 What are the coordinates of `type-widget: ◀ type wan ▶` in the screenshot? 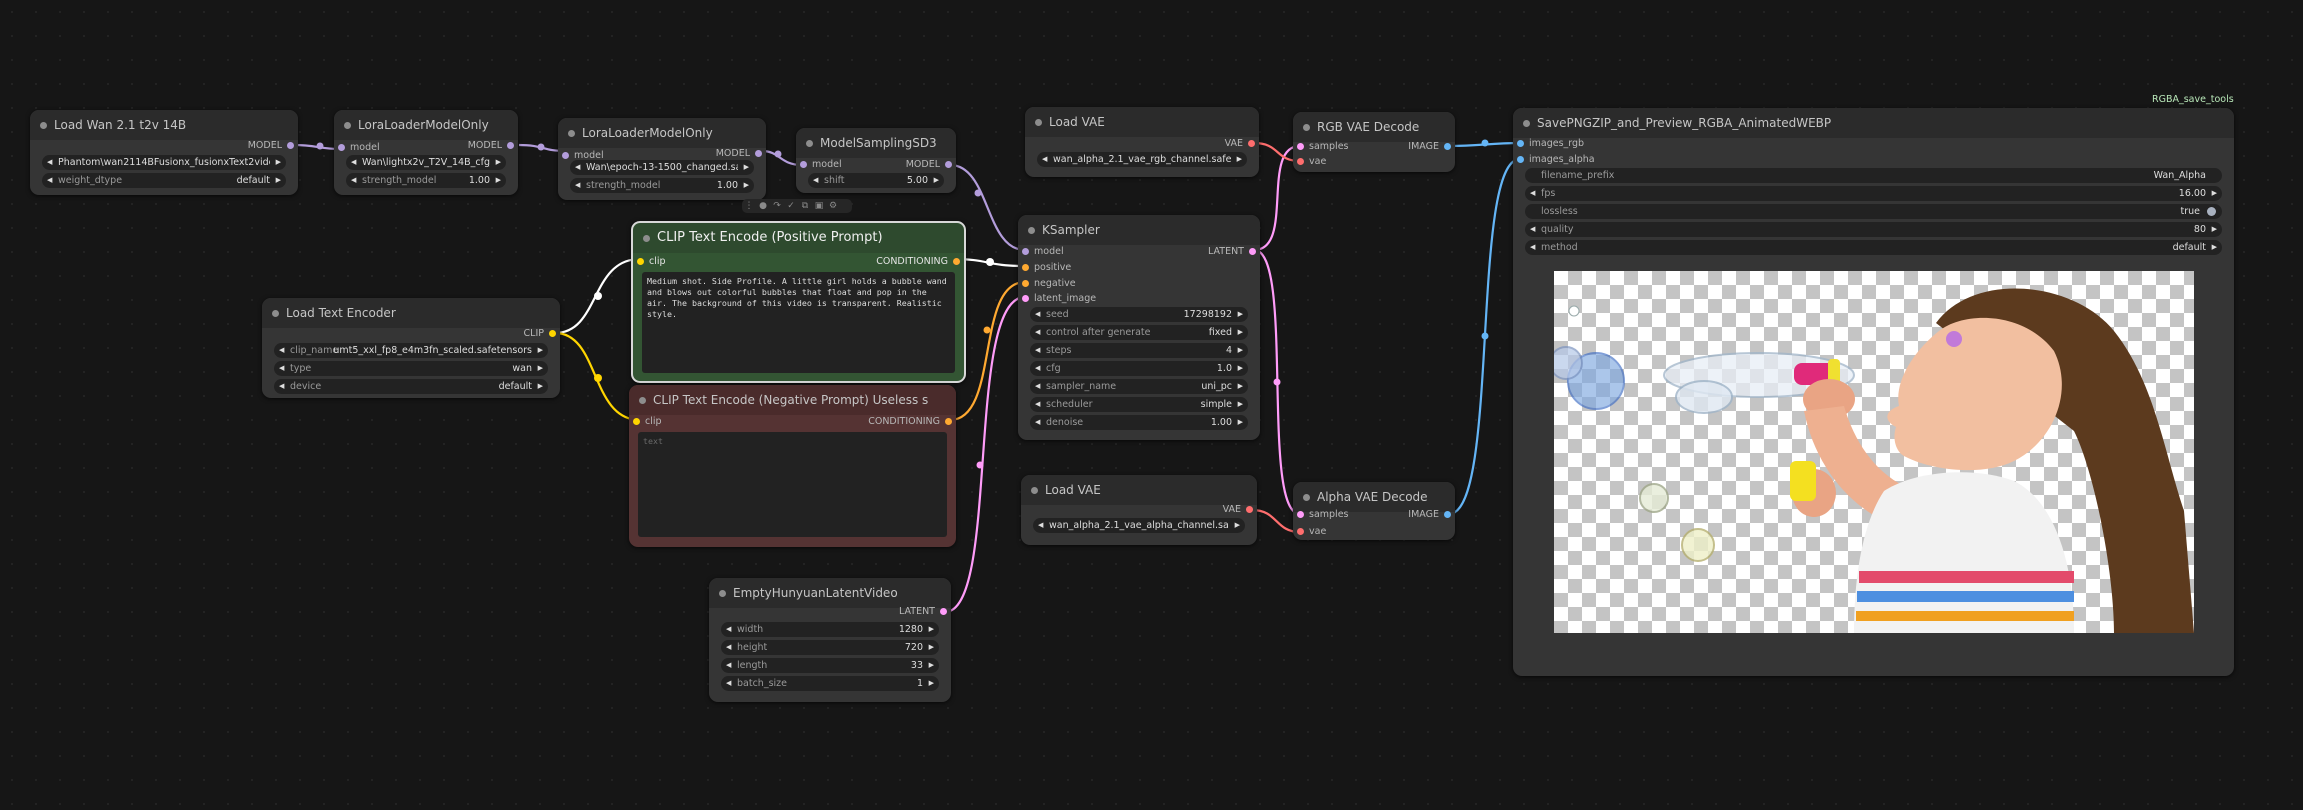 It's located at (411, 368).